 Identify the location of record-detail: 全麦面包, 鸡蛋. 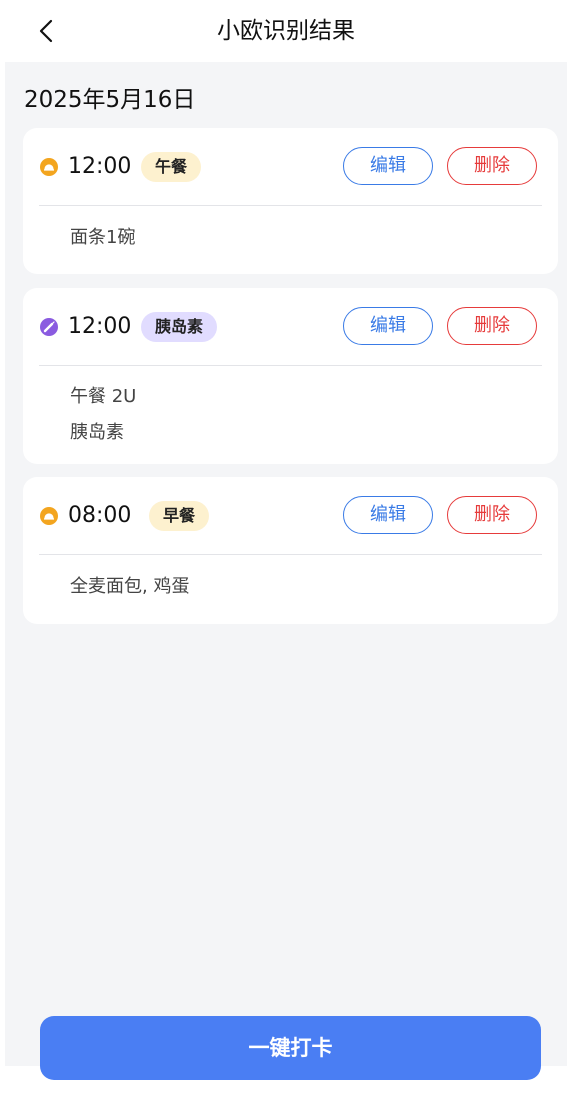
(130, 586).